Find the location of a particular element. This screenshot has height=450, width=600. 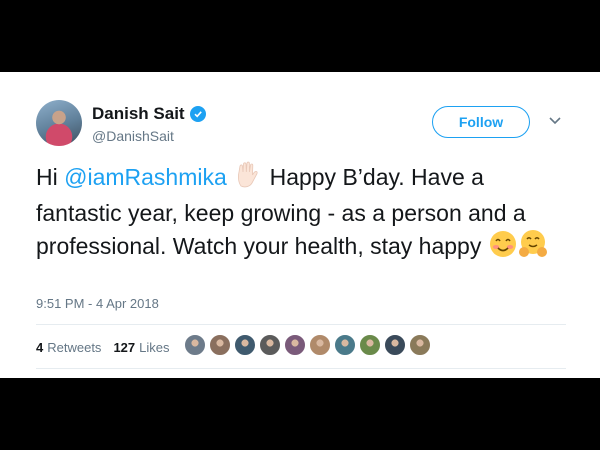

divider-bottom is located at coordinates (301, 368).